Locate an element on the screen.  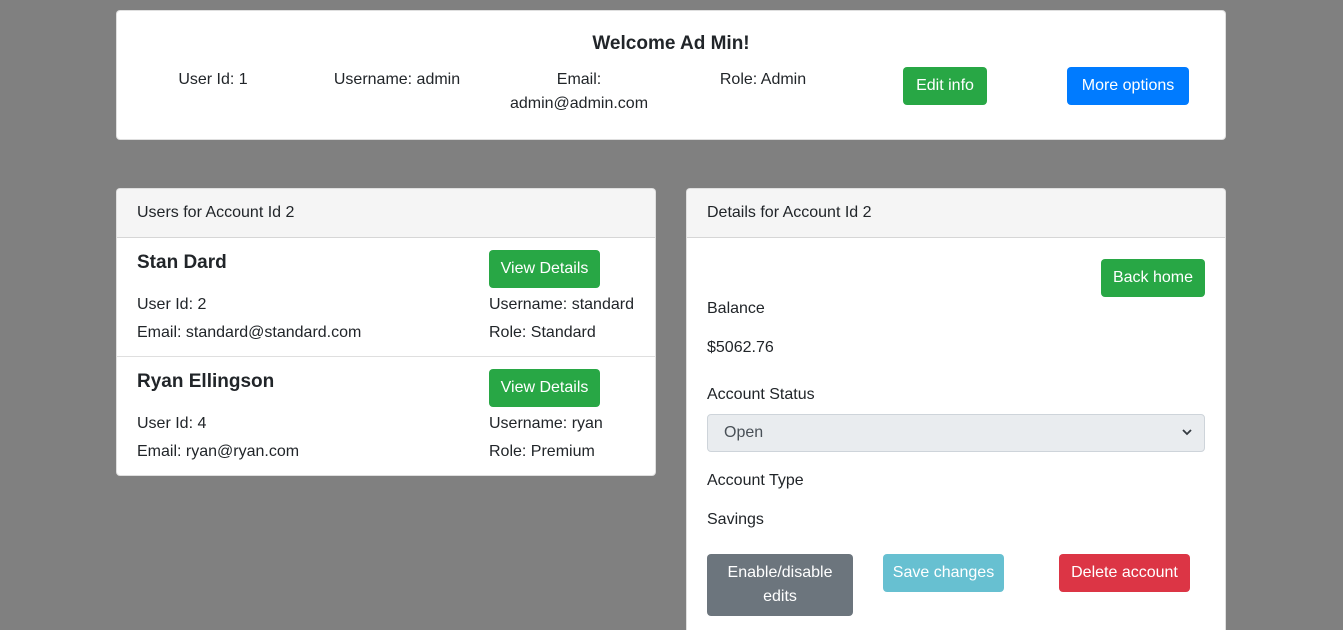
enable-disable-line1: Enable/disable is located at coordinates (780, 572).